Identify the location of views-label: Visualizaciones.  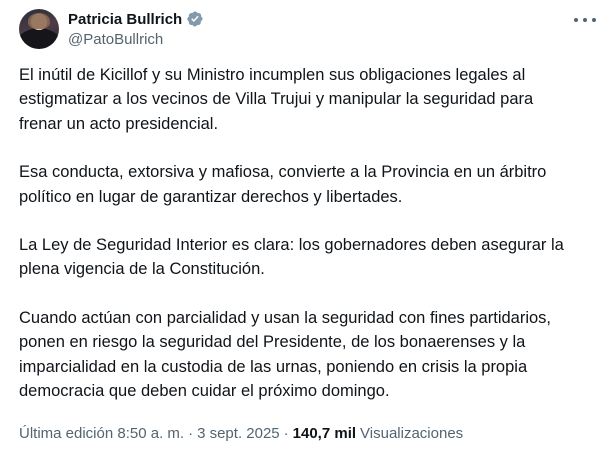
(412, 433).